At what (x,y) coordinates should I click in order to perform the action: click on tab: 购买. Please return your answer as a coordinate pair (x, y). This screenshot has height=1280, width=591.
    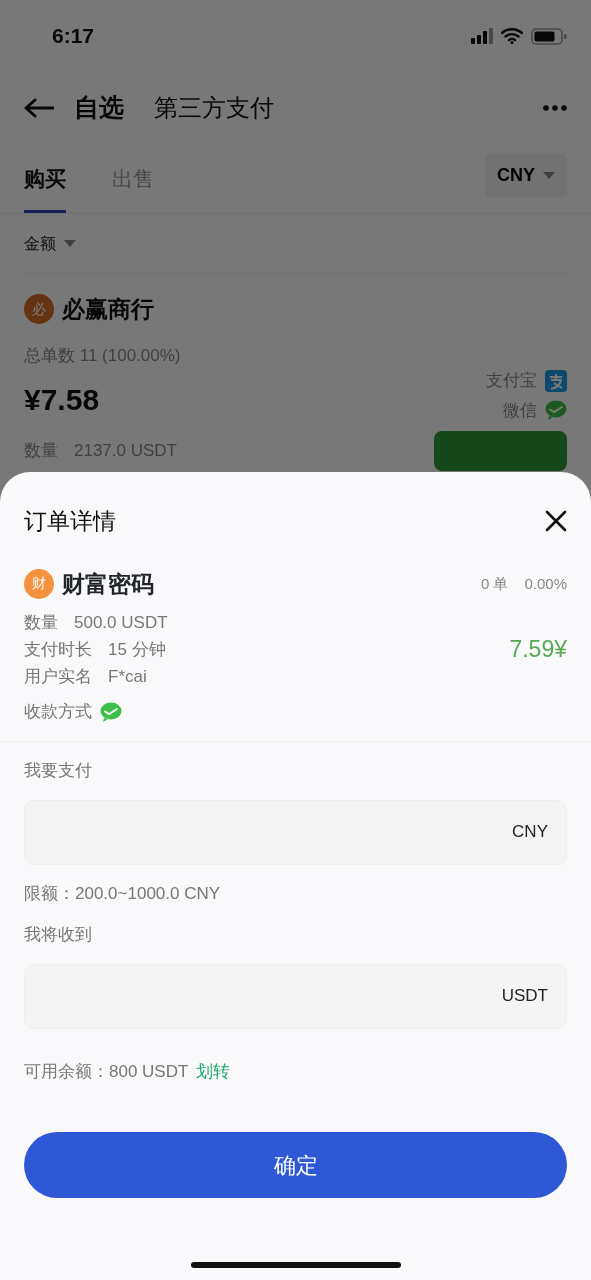
    Looking at the image, I should click on (45, 181).